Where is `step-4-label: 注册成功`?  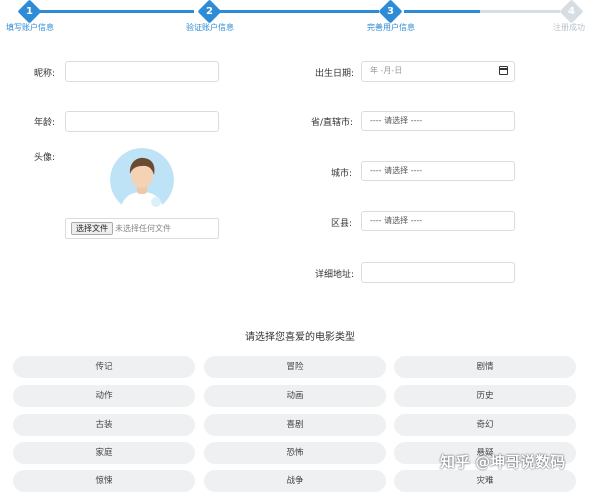
step-4-label: 注册成功 is located at coordinates (569, 27).